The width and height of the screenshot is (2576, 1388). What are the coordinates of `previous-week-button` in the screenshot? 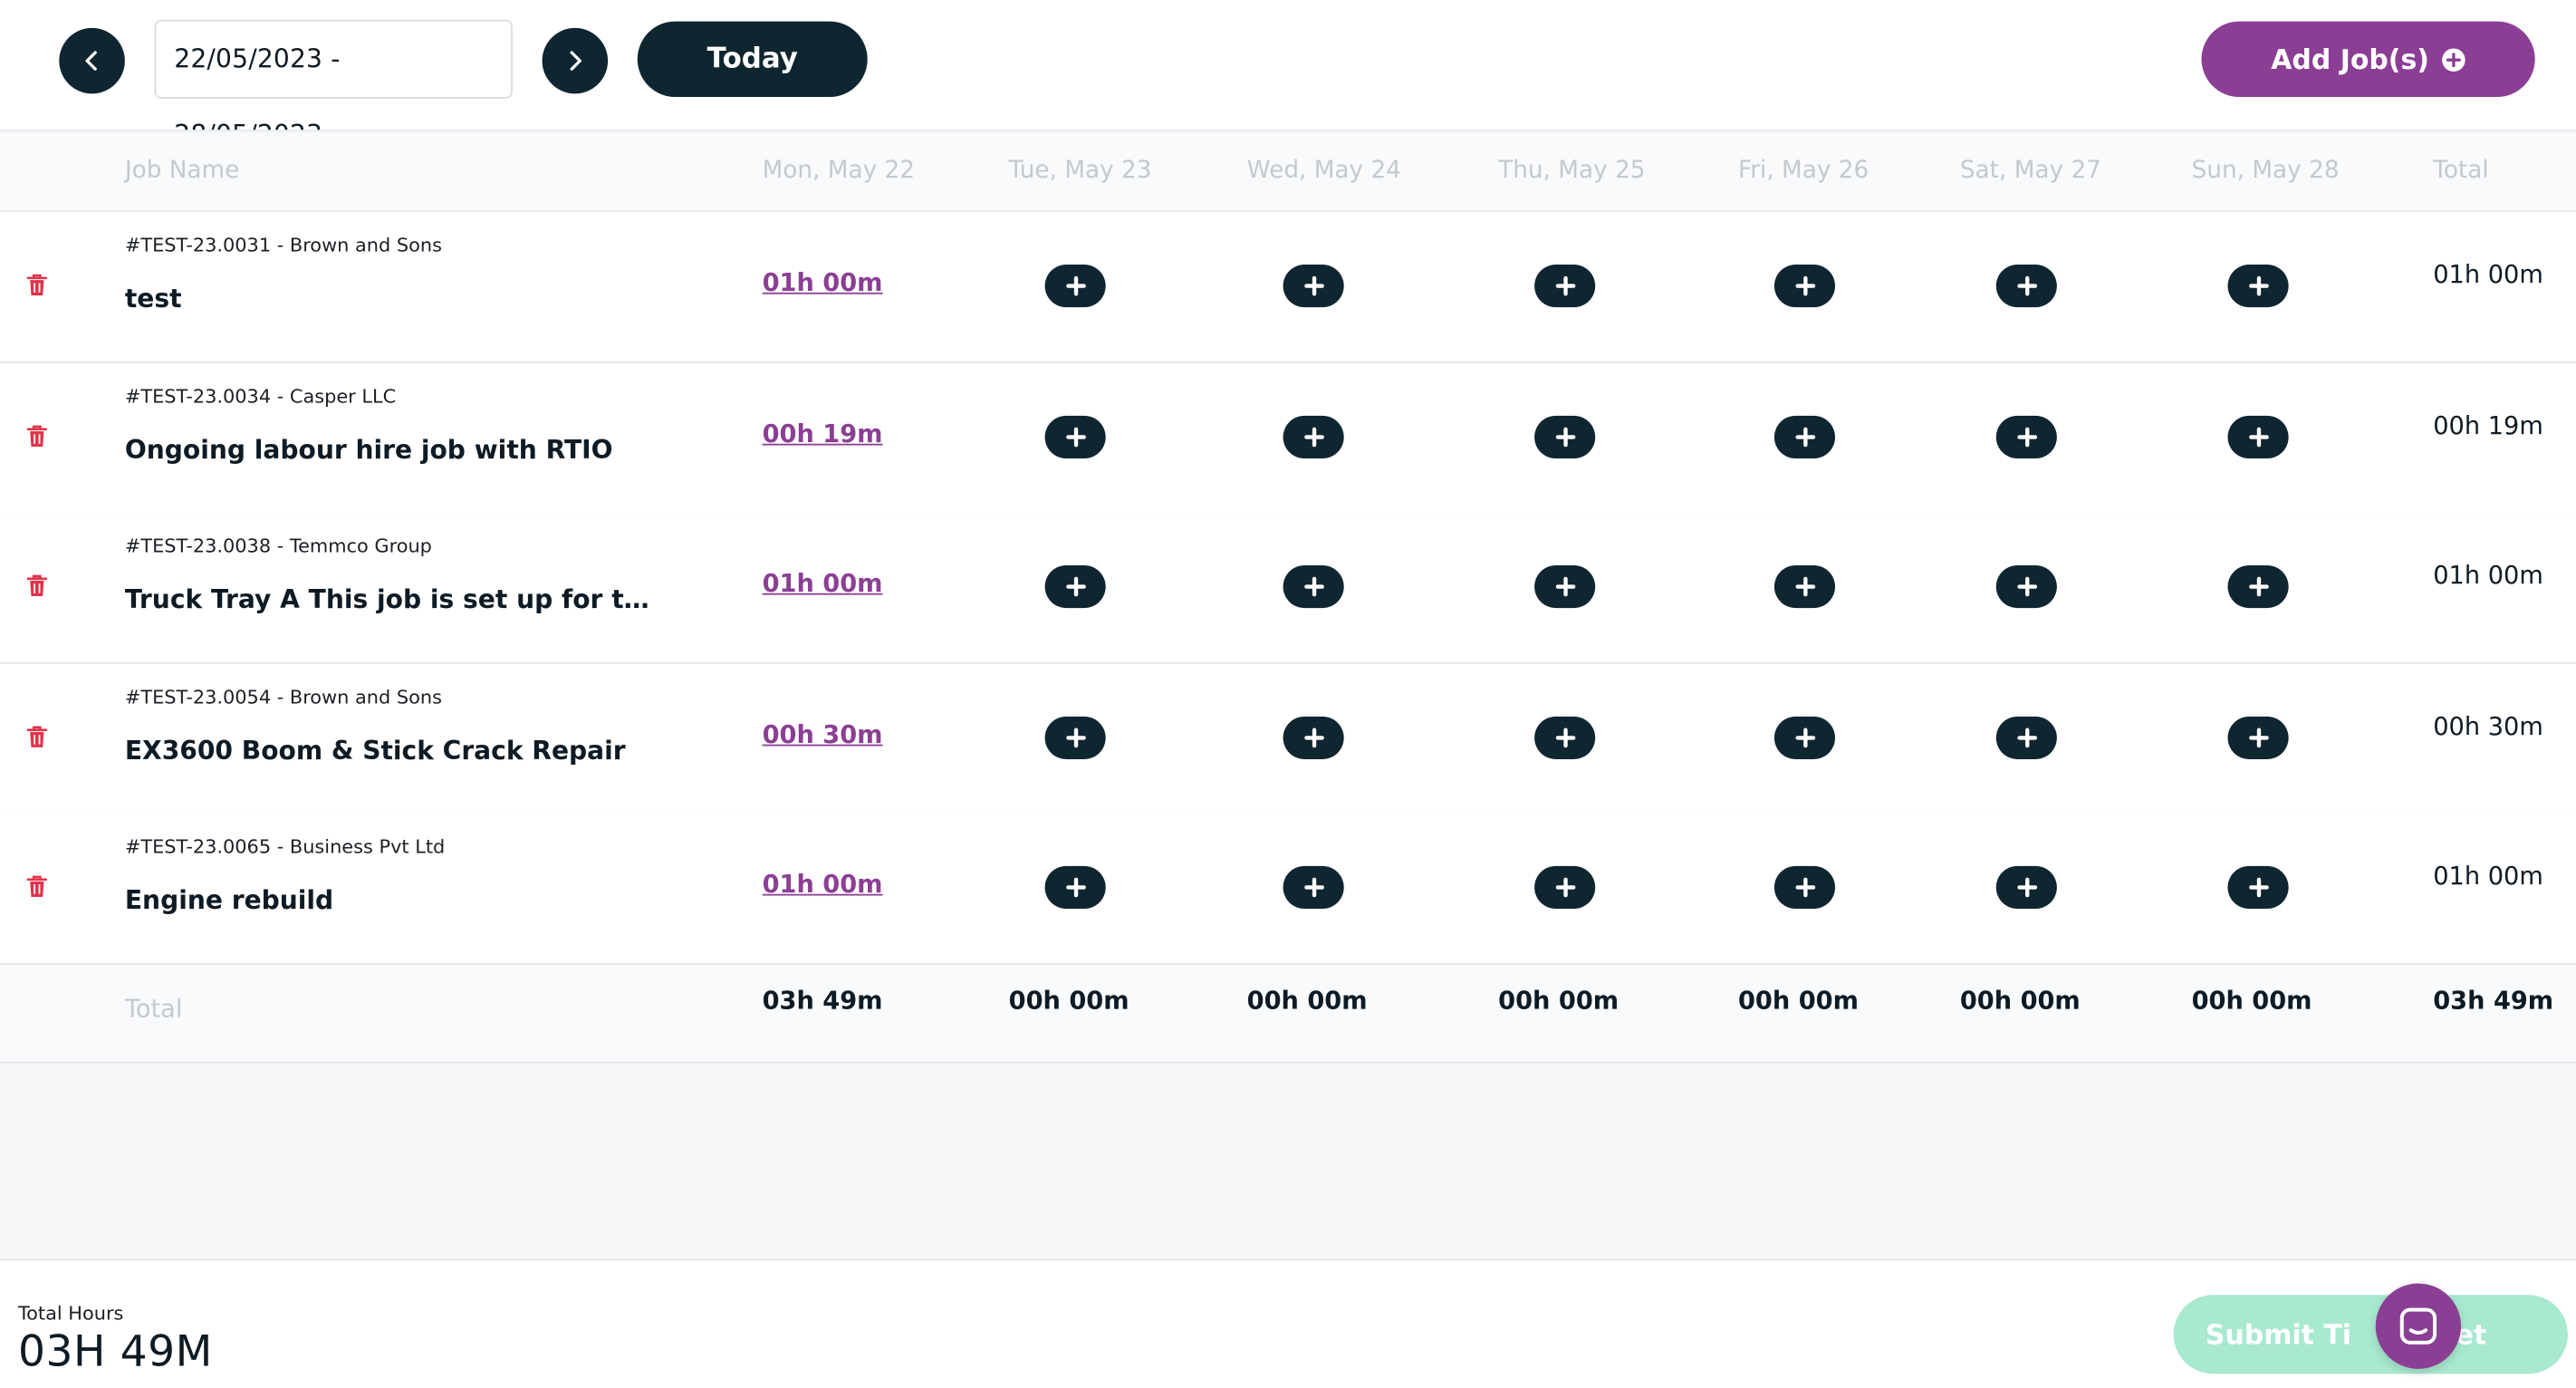 It's located at (92, 60).